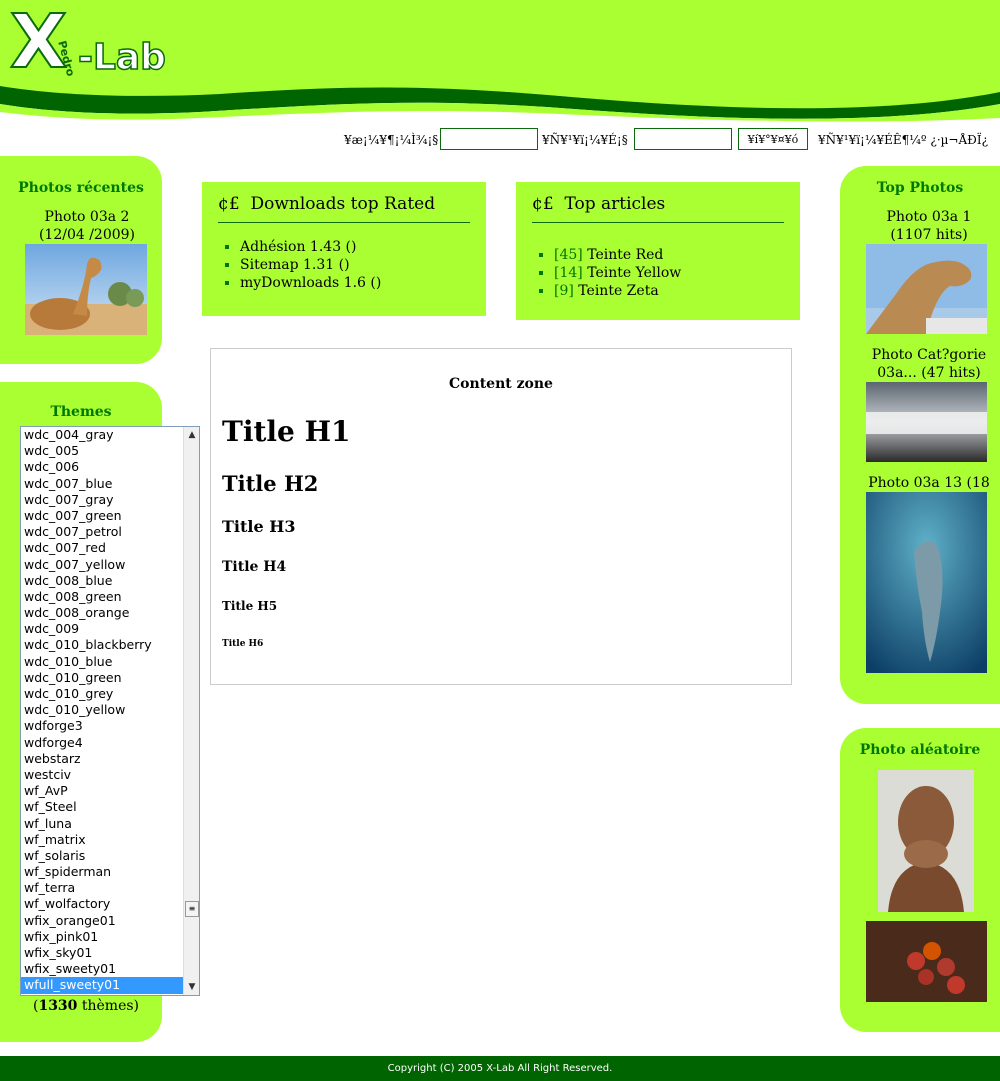 This screenshot has height=1081, width=1000. I want to click on scroll-up-arrow-icon: ▲, so click(191, 435).